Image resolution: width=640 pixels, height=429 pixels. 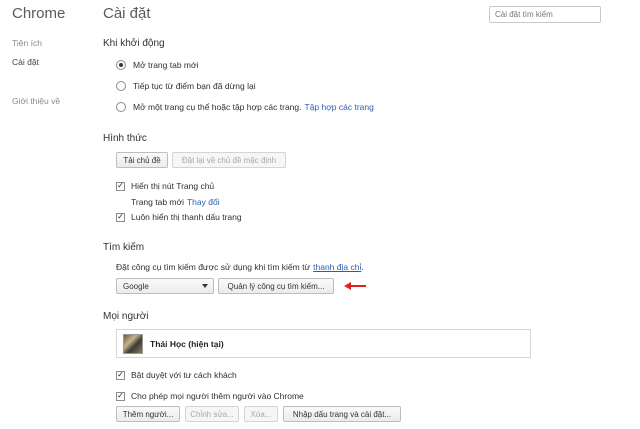 I want to click on show-bookmarks-label: Luôn hiển thị thanh dấu trang, so click(x=186, y=217).